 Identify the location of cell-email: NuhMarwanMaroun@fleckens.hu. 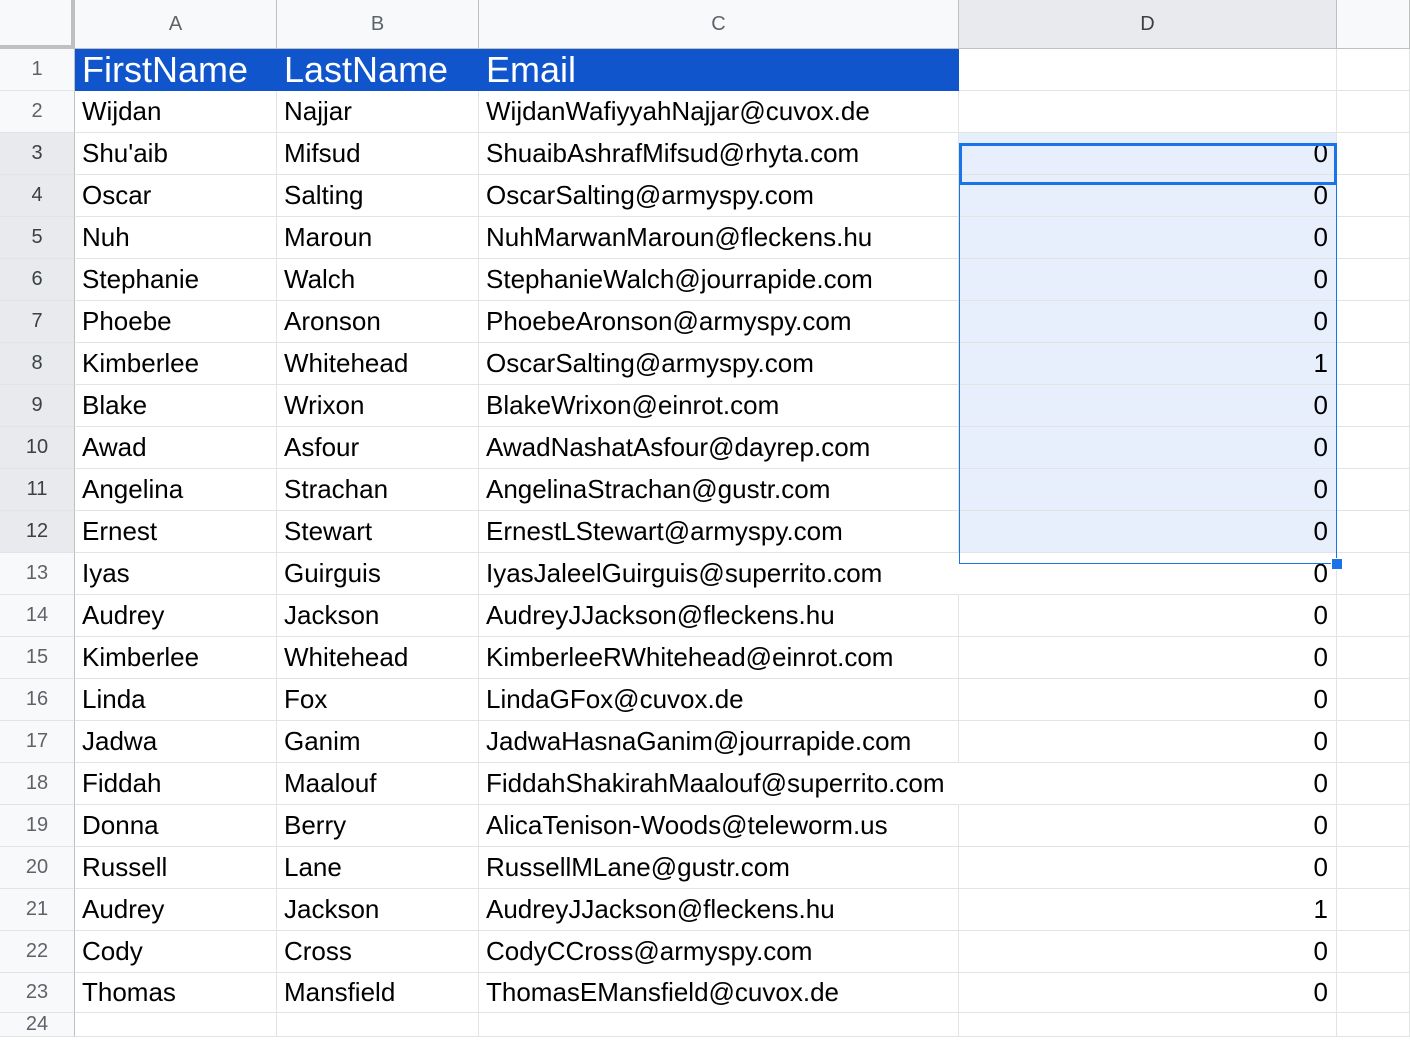
(719, 238).